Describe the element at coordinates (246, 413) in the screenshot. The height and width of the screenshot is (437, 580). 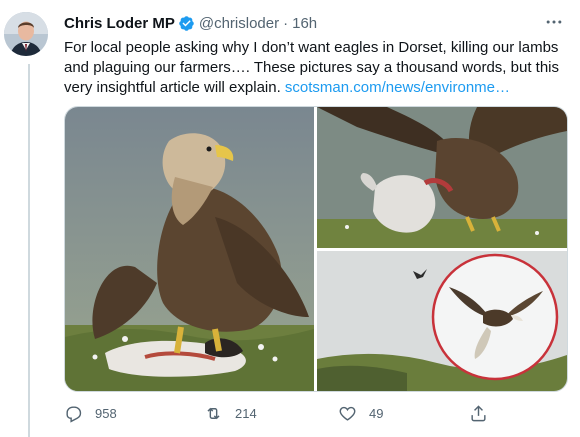
I see `retweet-count: 214` at that location.